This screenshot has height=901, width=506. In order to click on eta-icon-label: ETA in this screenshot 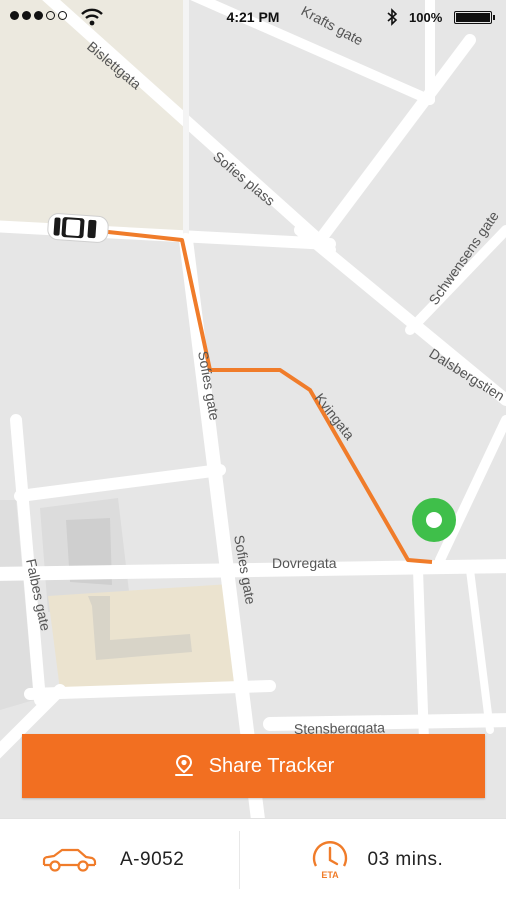, I will do `click(330, 875)`.